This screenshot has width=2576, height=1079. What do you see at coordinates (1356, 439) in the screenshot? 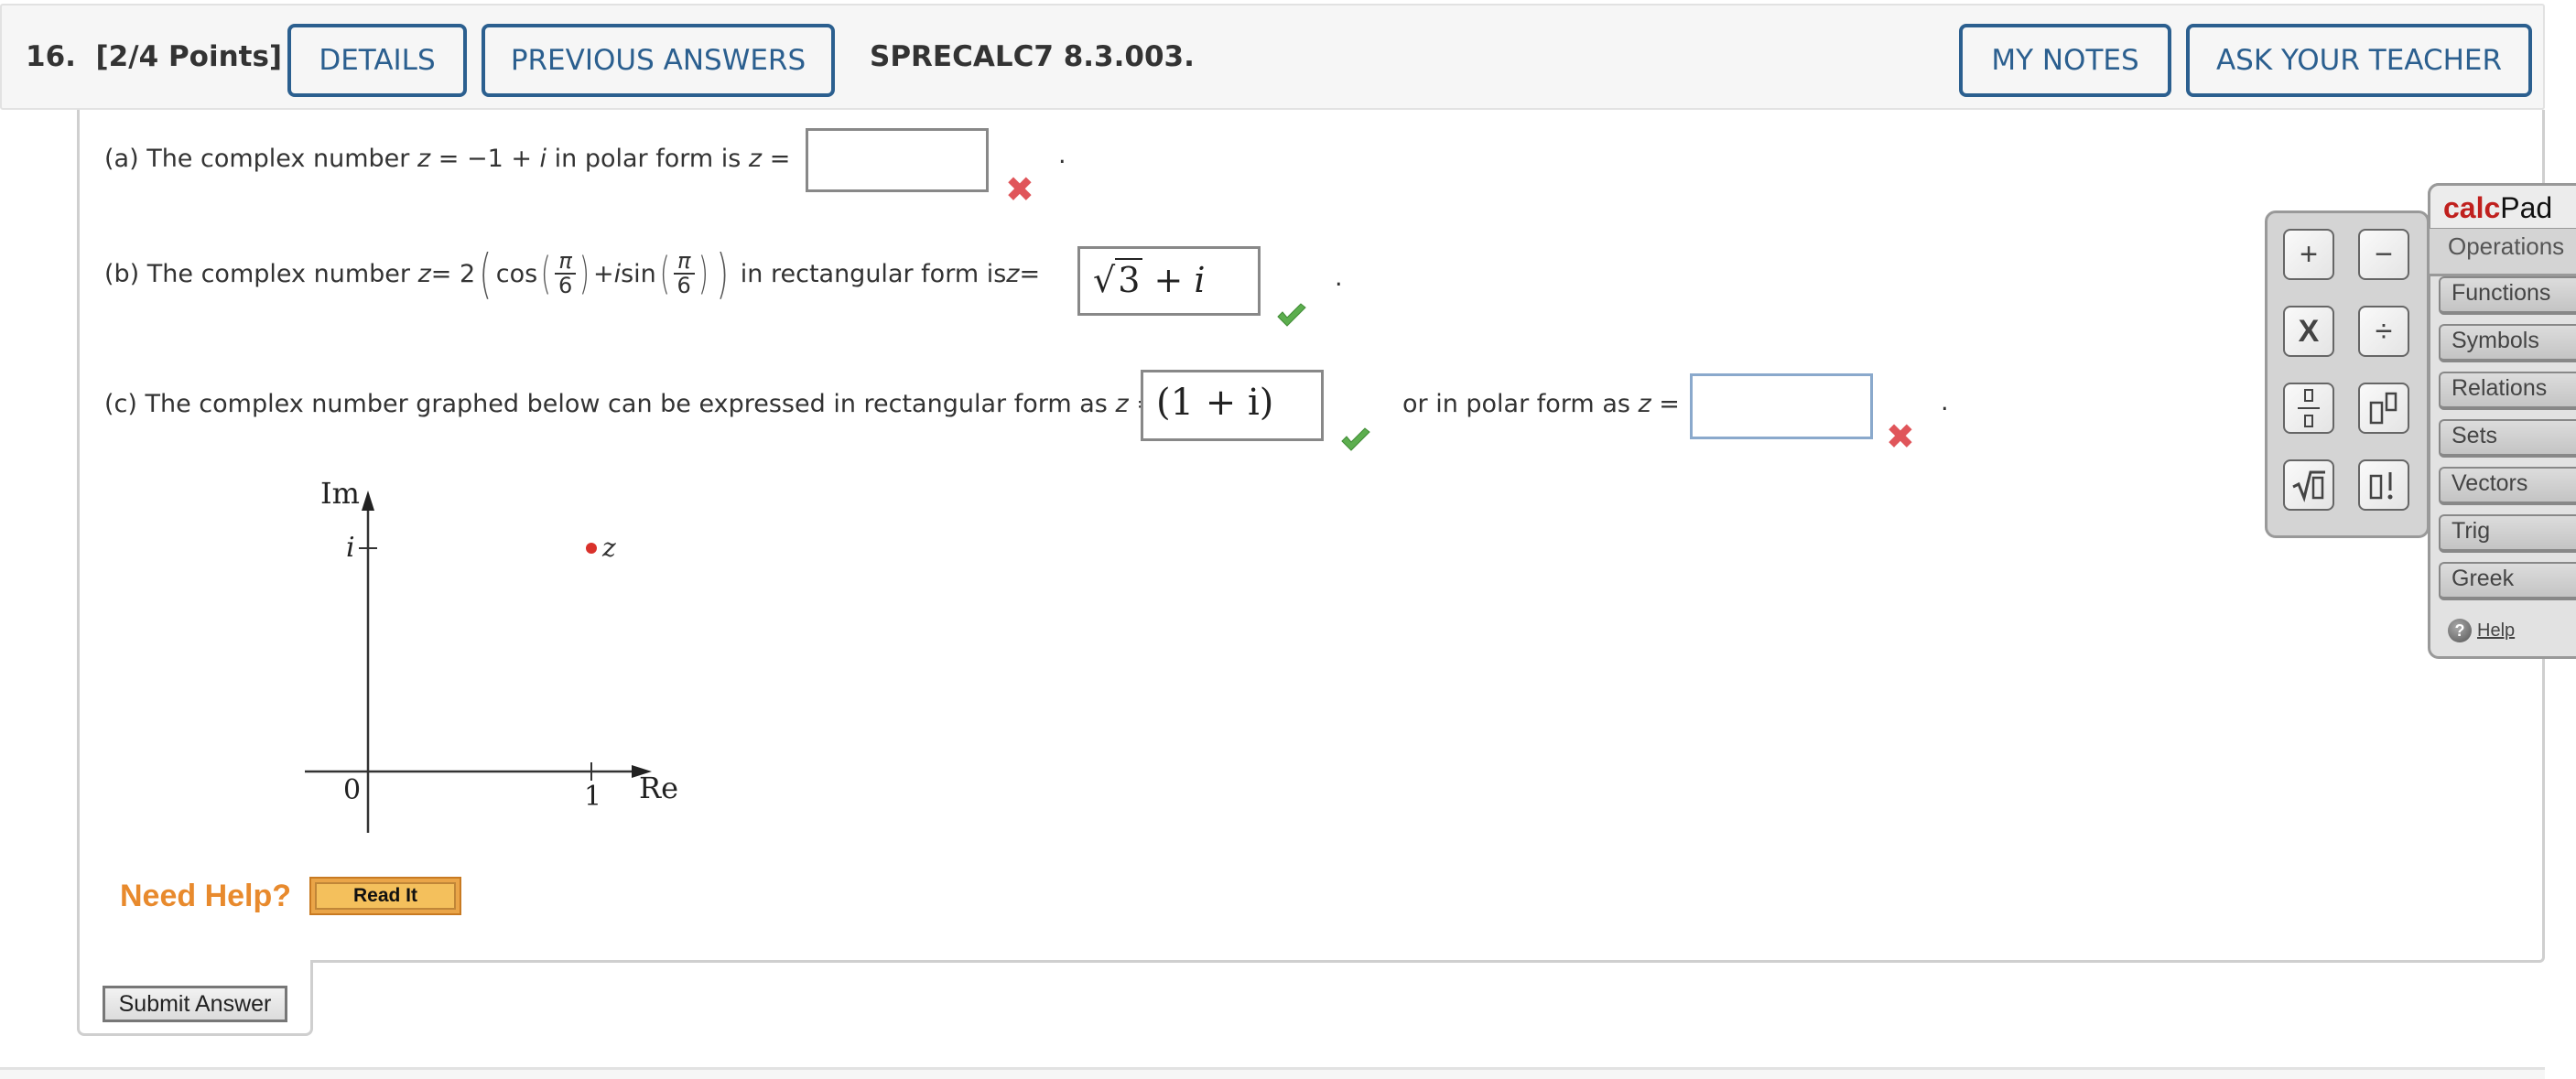
I see `part-c-rectangular-correct-icon` at bounding box center [1356, 439].